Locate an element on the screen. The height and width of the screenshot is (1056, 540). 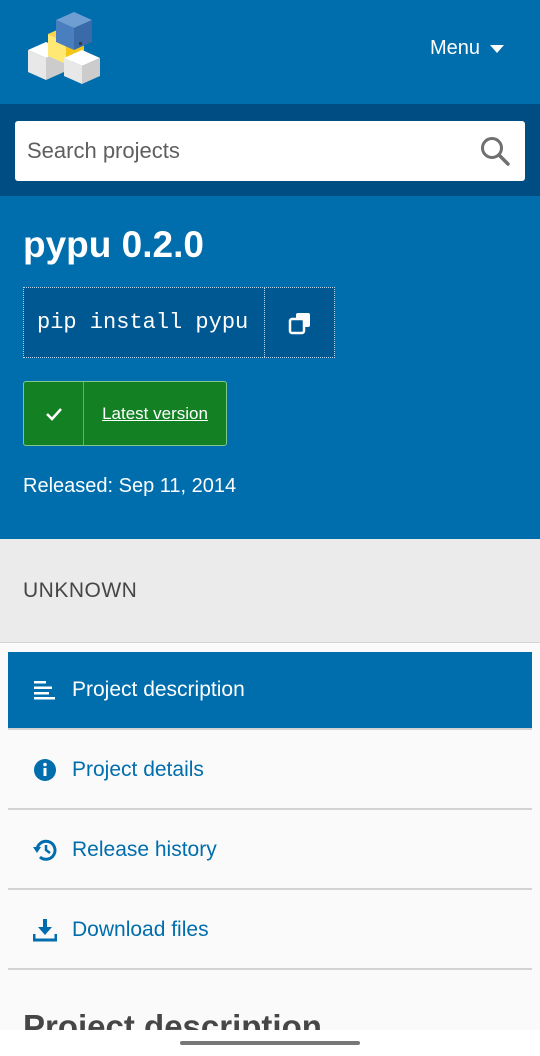
search-box is located at coordinates (270, 151).